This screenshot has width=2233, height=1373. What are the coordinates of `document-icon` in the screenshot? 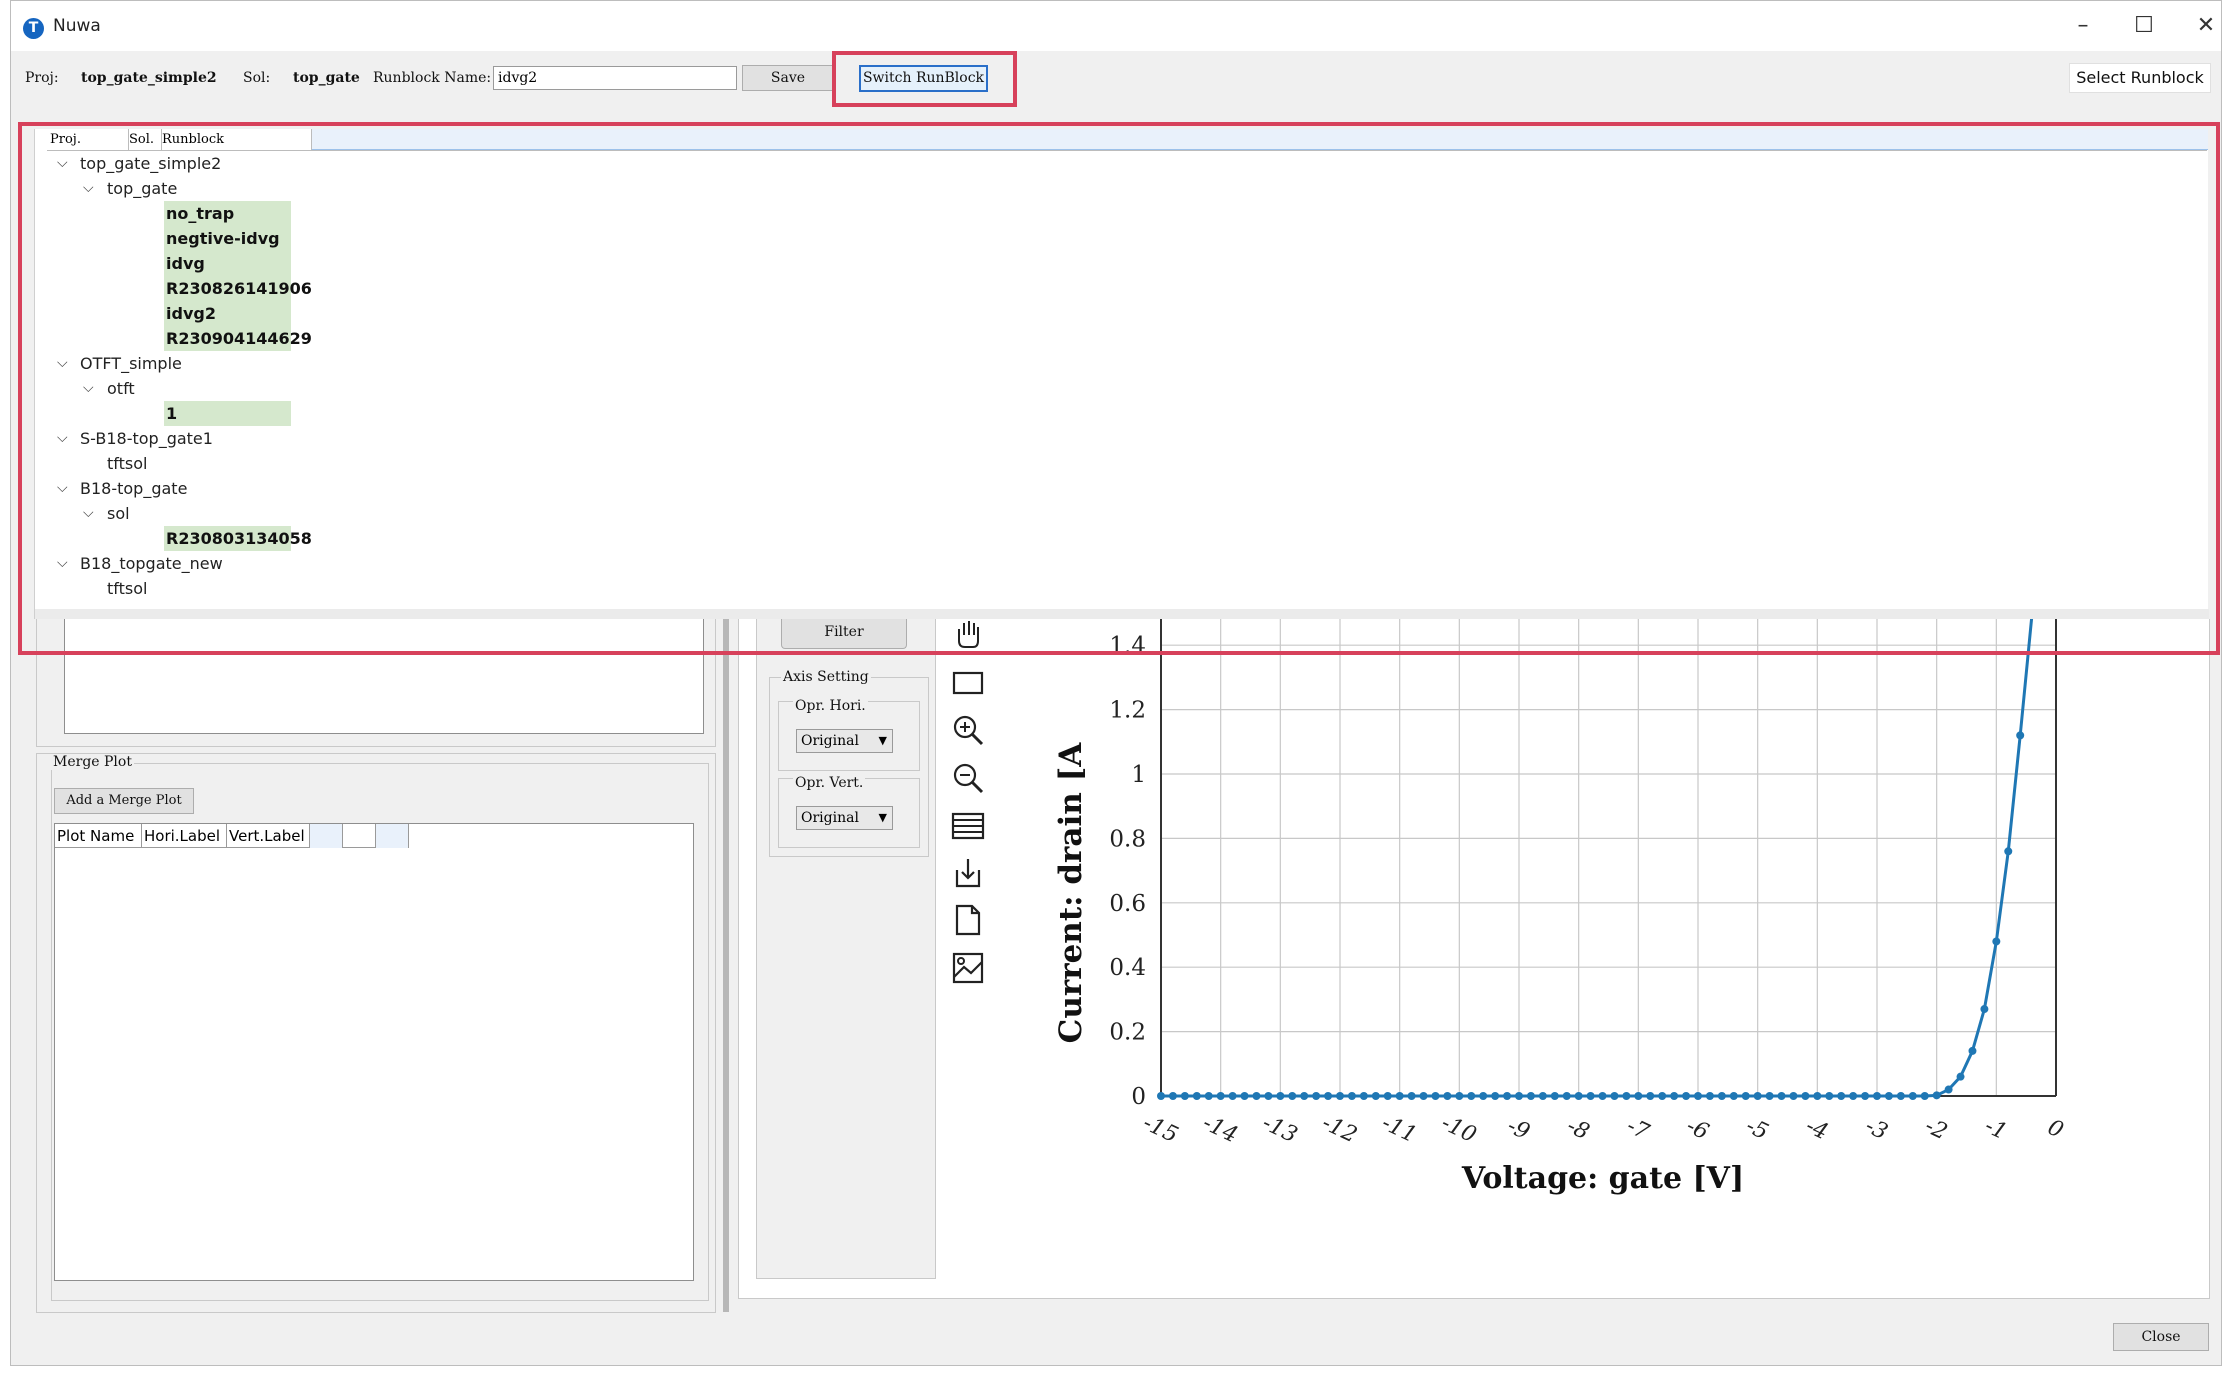 It's located at (968, 920).